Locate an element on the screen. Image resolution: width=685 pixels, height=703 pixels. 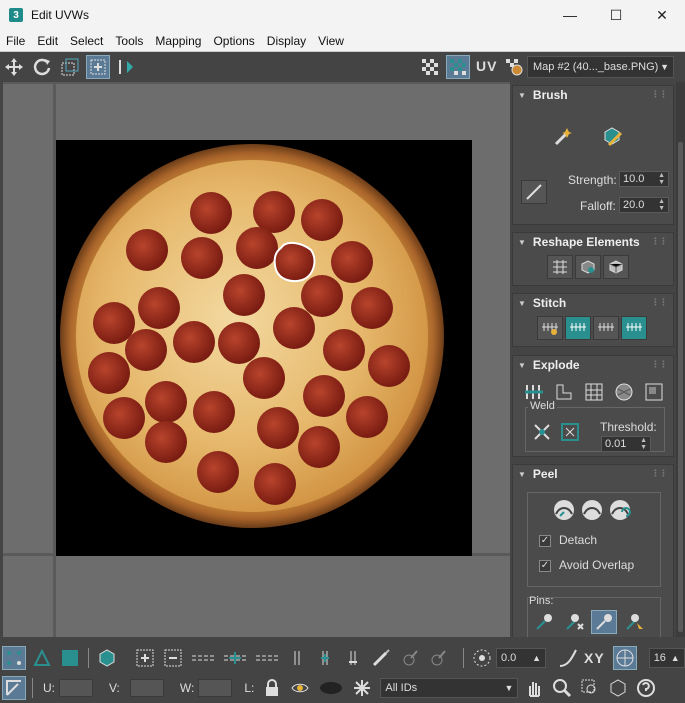
zoom-region-icon is located at coordinates (590, 688).